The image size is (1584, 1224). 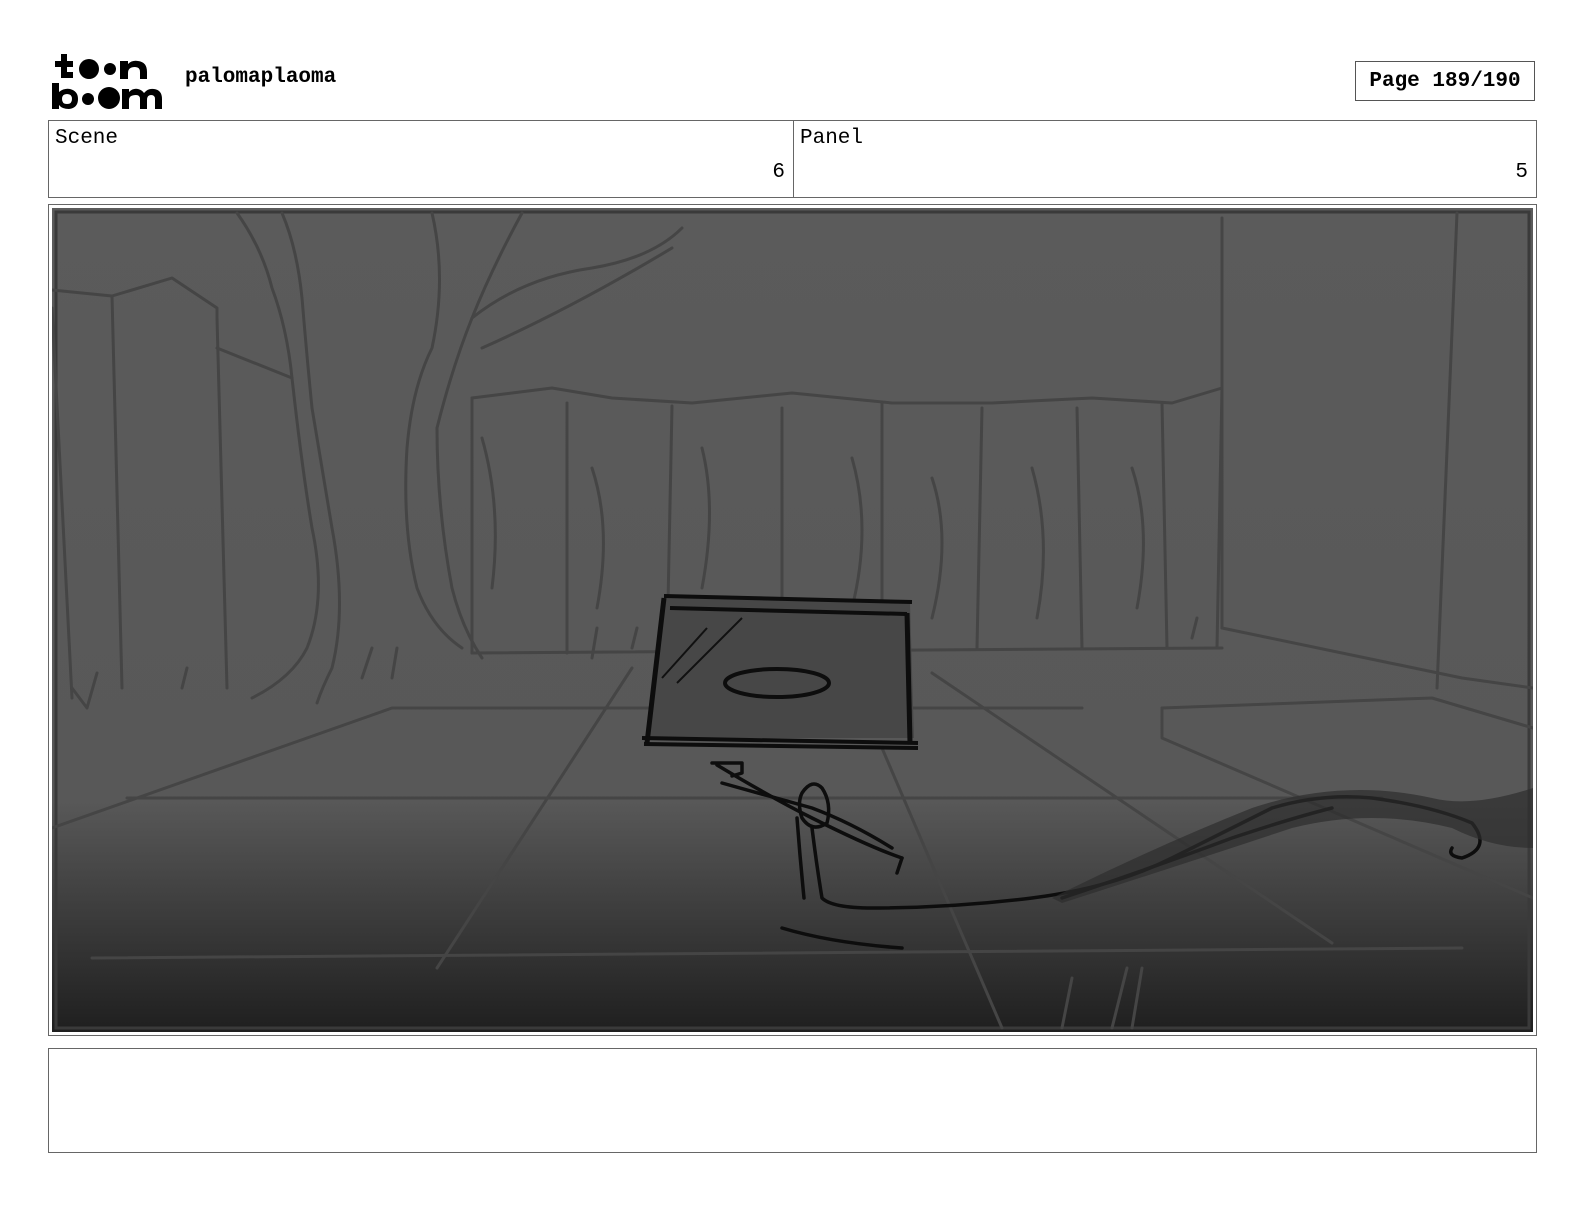 I want to click on scene-label: Scene, so click(x=87, y=138).